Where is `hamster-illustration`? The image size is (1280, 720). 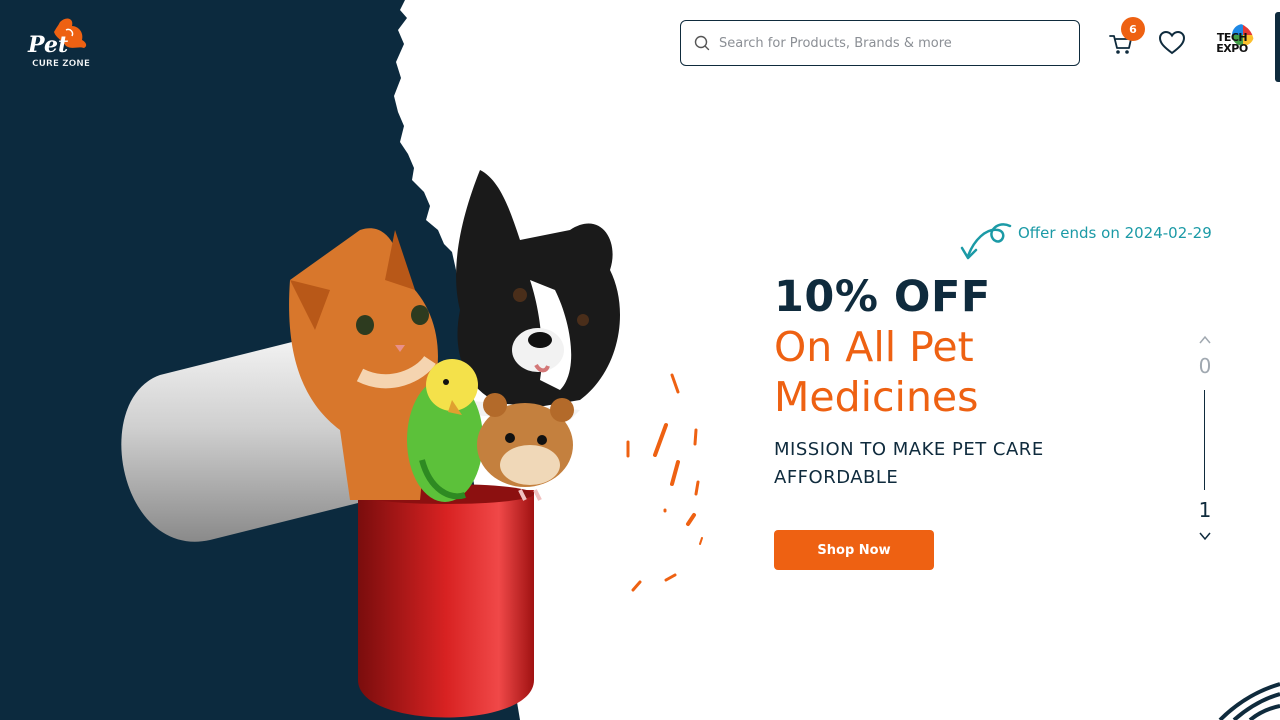 hamster-illustration is located at coordinates (525, 447).